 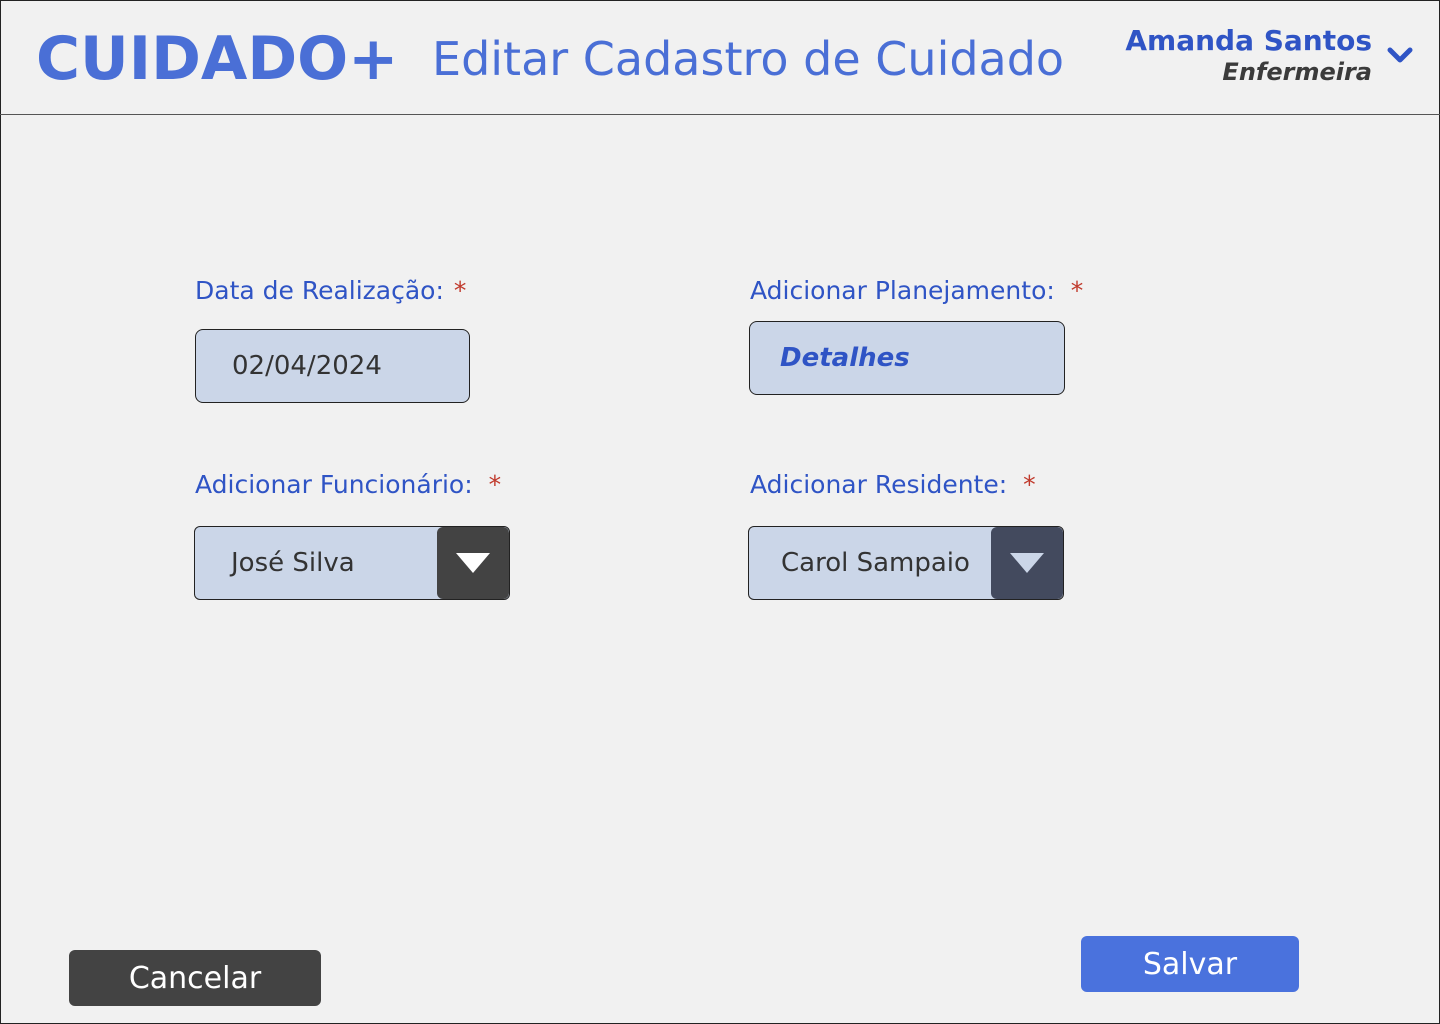 What do you see at coordinates (1400, 56) in the screenshot?
I see `chevron-down-icon` at bounding box center [1400, 56].